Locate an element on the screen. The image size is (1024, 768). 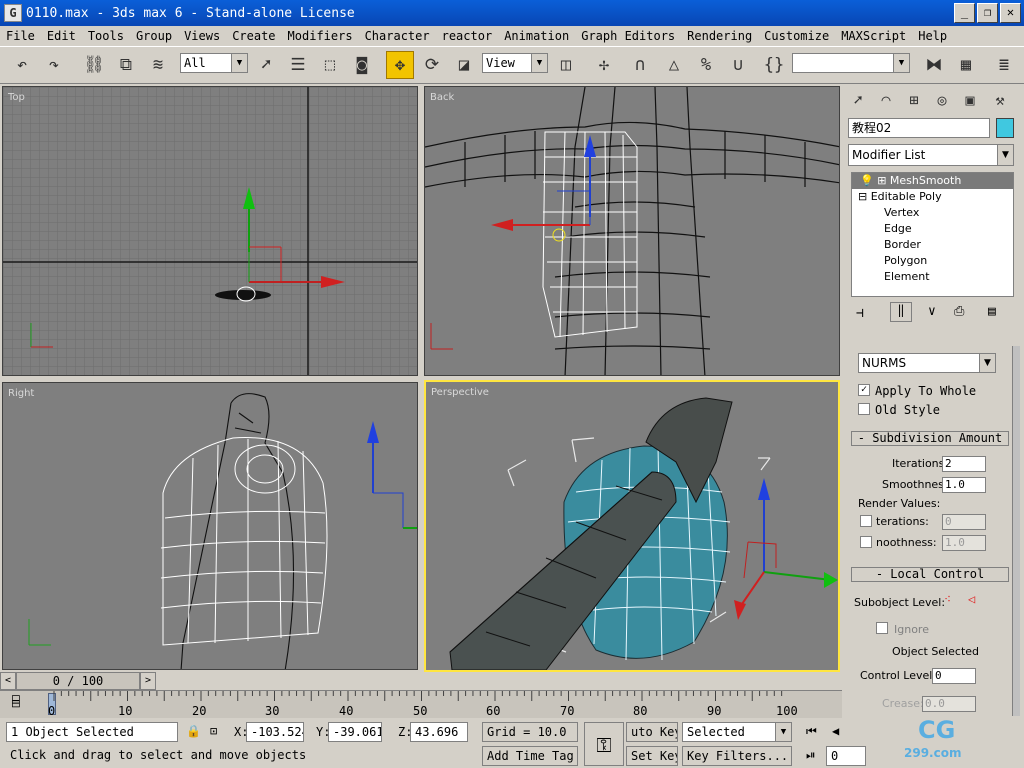
smoothness-spinner: 1.0 is located at coordinates (964, 485).